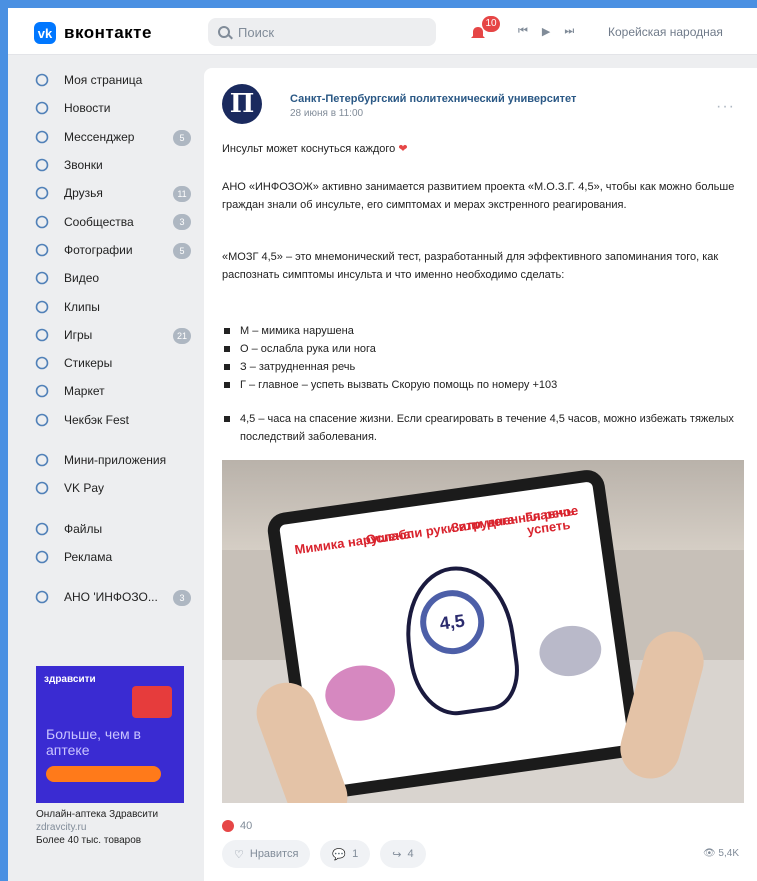 The image size is (757, 881). Describe the element at coordinates (728, 853) in the screenshot. I see `views-value: 5,4K` at that location.